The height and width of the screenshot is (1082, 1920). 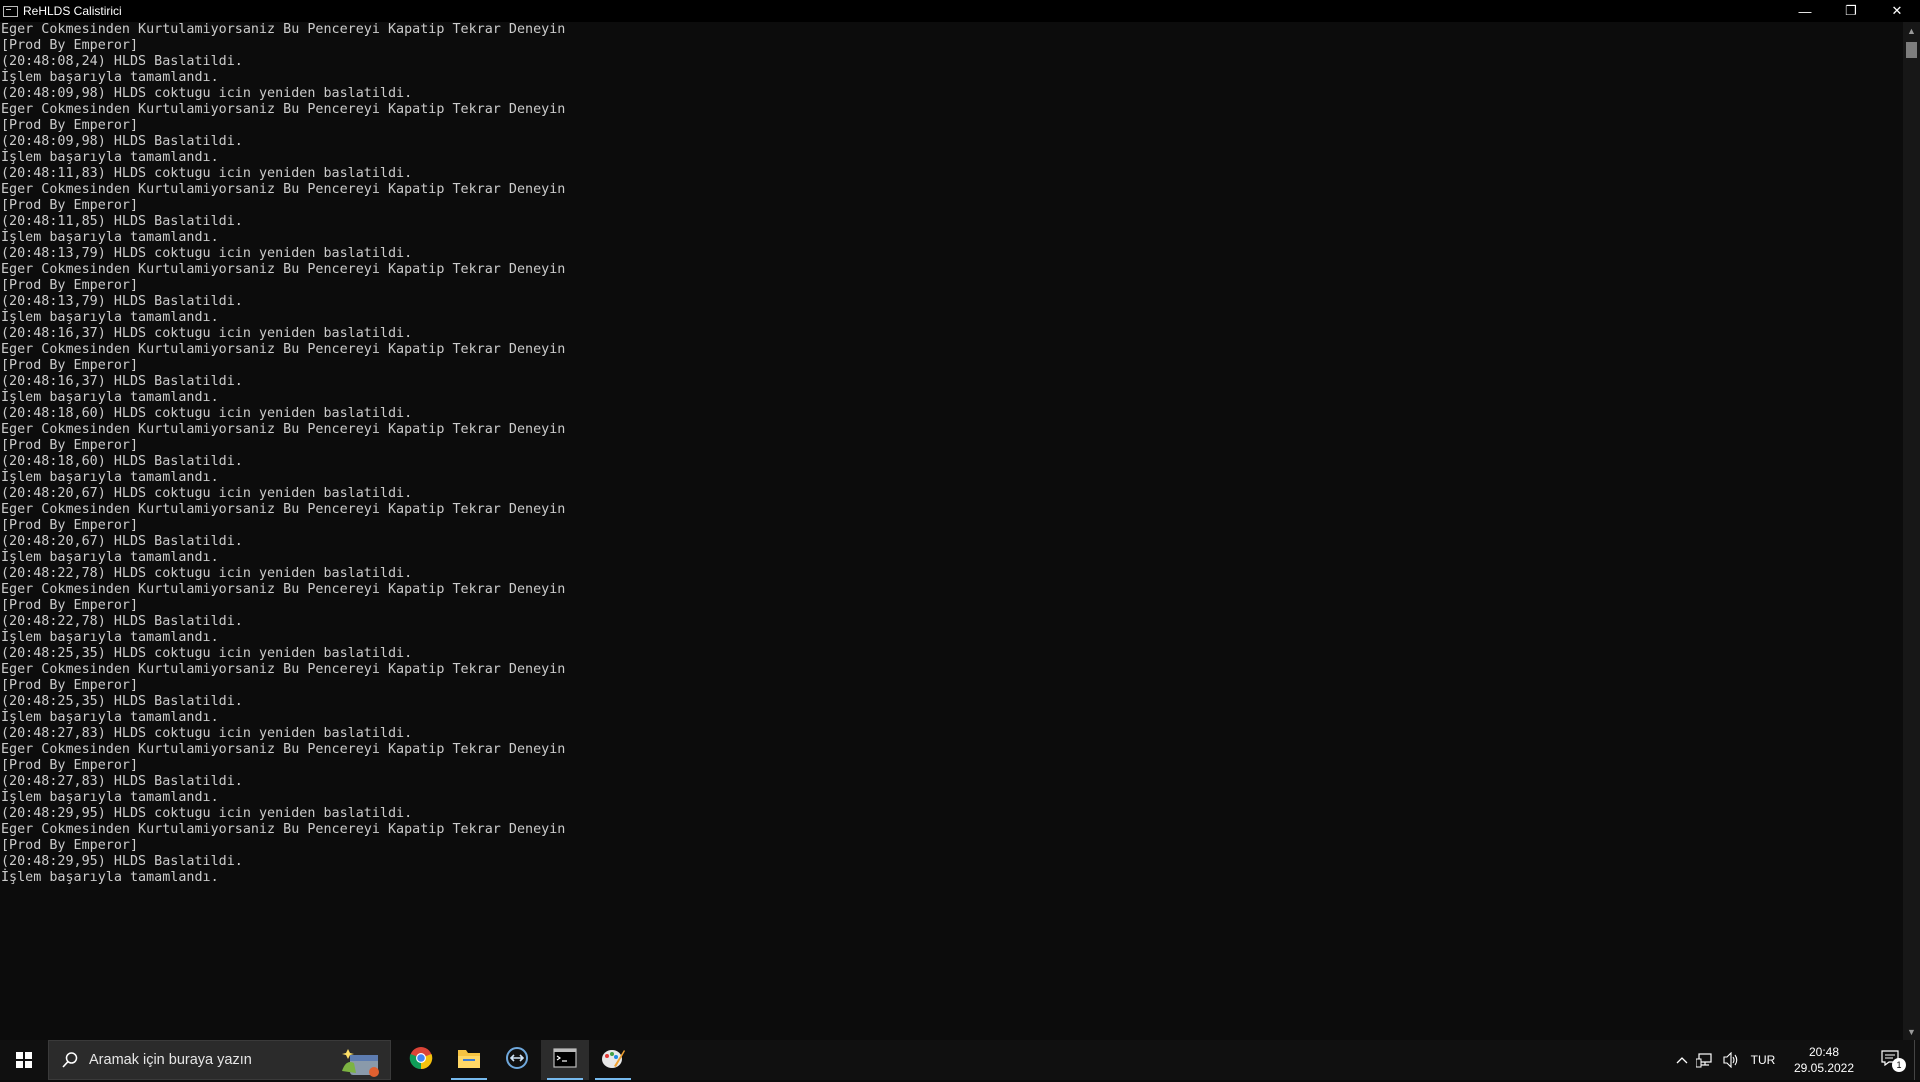 What do you see at coordinates (122, 381) in the screenshot?
I see `console-line: (20:48:16,37) HLDS Baslatildi.` at bounding box center [122, 381].